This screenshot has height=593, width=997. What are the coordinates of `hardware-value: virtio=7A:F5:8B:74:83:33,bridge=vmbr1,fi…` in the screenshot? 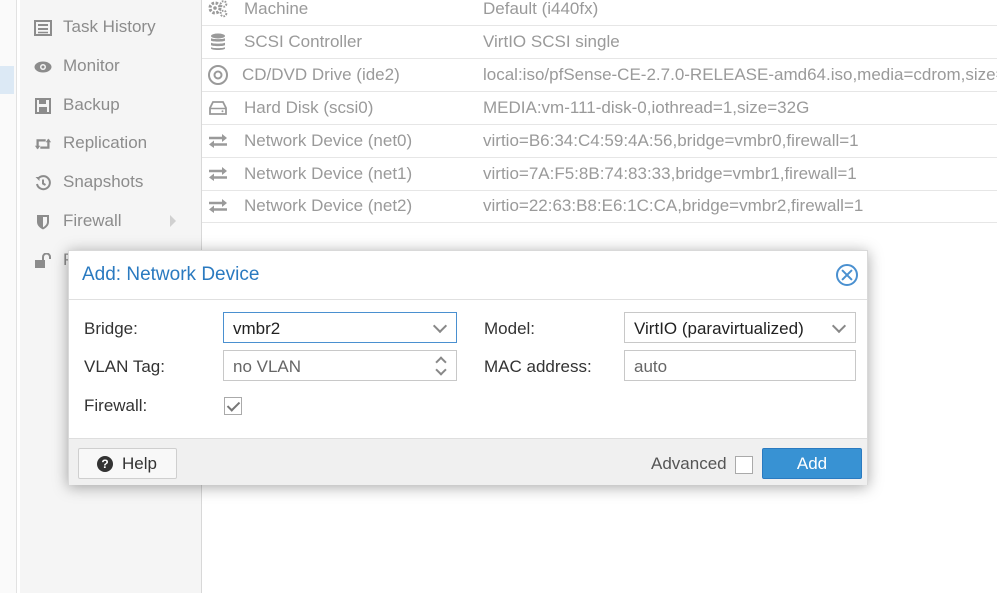 It's located at (670, 173).